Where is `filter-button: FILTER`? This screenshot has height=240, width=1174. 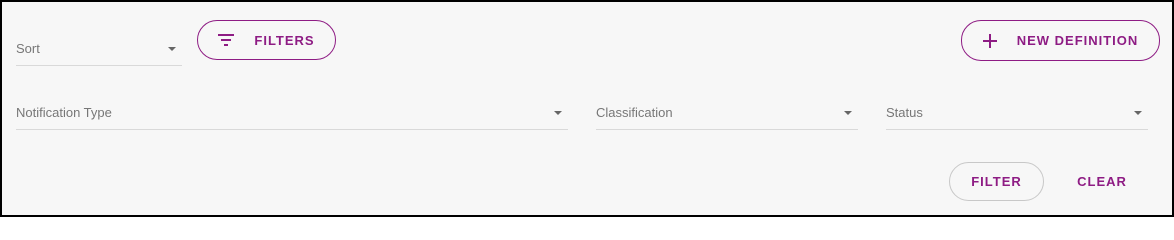
filter-button: FILTER is located at coordinates (996, 181).